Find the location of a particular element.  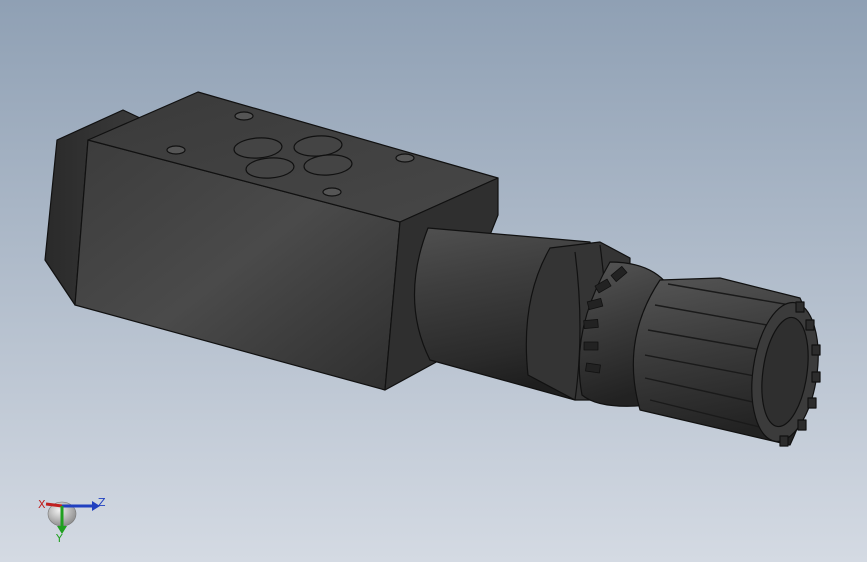

triad-z-label: Z is located at coordinates (102, 502).